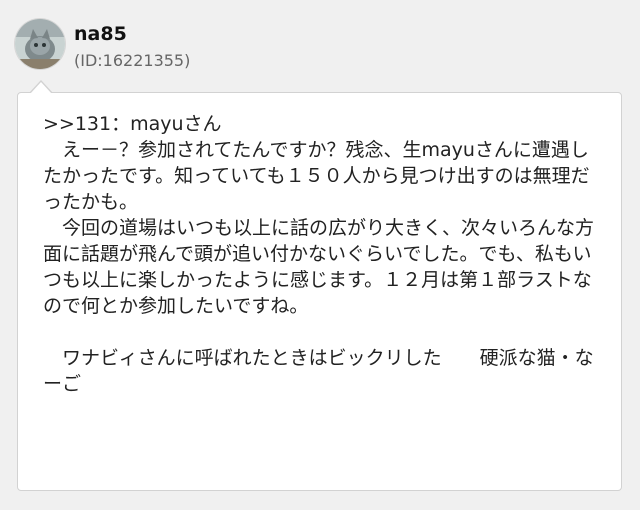 The height and width of the screenshot is (510, 640). What do you see at coordinates (77, 124) in the screenshot?
I see `reply-link: >>131` at bounding box center [77, 124].